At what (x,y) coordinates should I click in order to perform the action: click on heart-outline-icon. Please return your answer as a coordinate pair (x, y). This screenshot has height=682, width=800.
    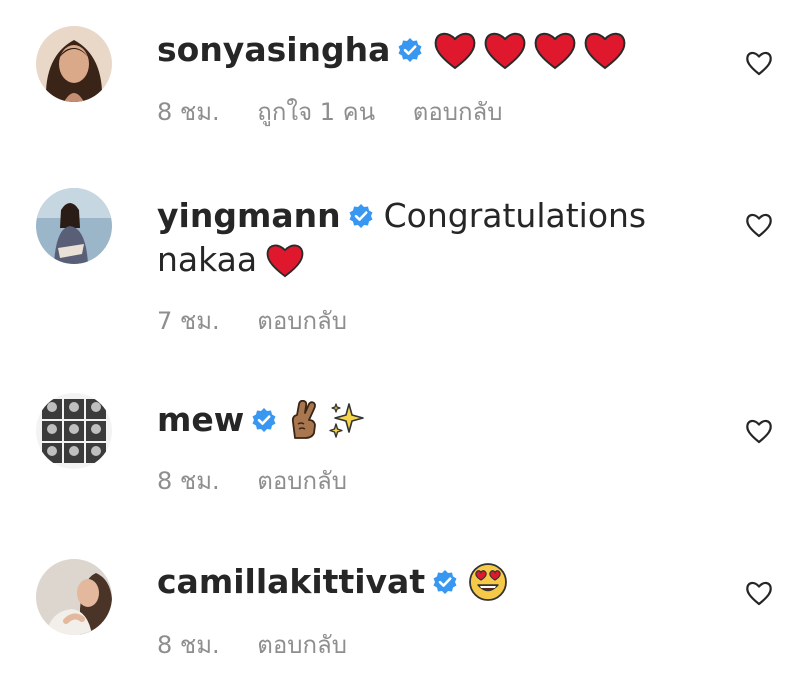
    Looking at the image, I should click on (759, 593).